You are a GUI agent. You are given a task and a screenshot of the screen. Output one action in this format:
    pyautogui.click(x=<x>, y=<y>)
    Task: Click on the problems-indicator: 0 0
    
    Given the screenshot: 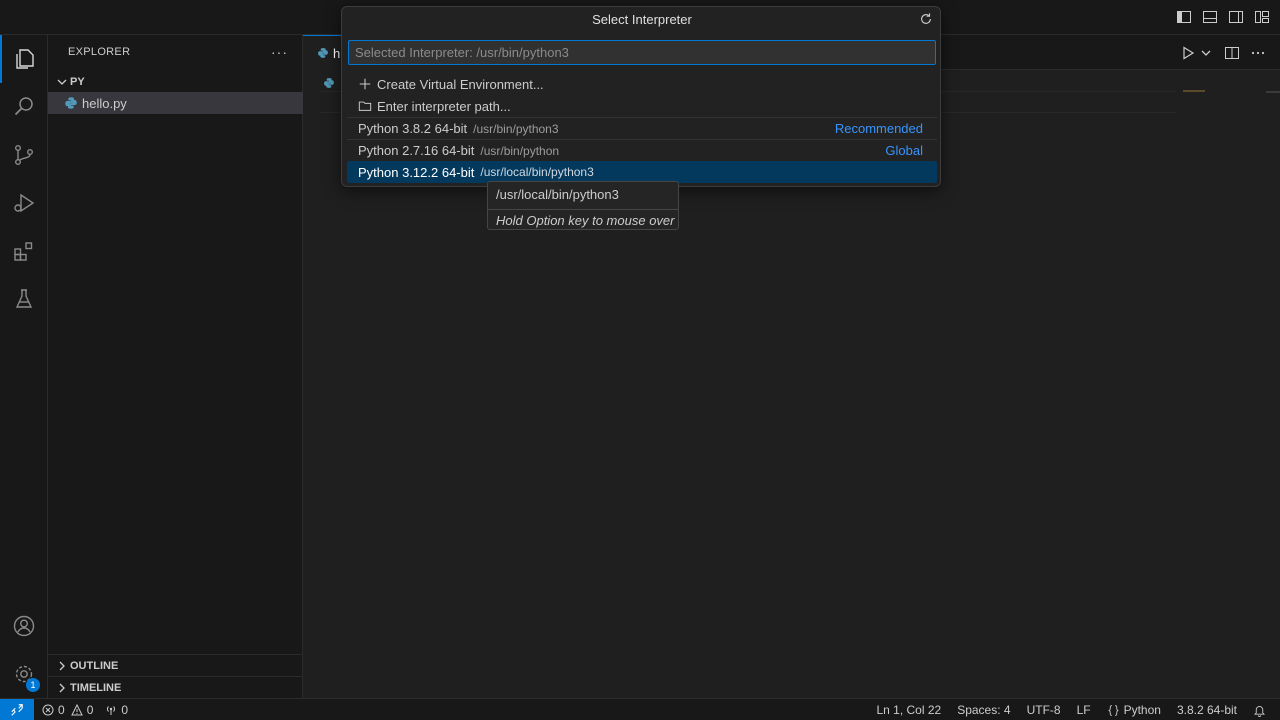 What is the action you would take?
    pyautogui.click(x=67, y=710)
    